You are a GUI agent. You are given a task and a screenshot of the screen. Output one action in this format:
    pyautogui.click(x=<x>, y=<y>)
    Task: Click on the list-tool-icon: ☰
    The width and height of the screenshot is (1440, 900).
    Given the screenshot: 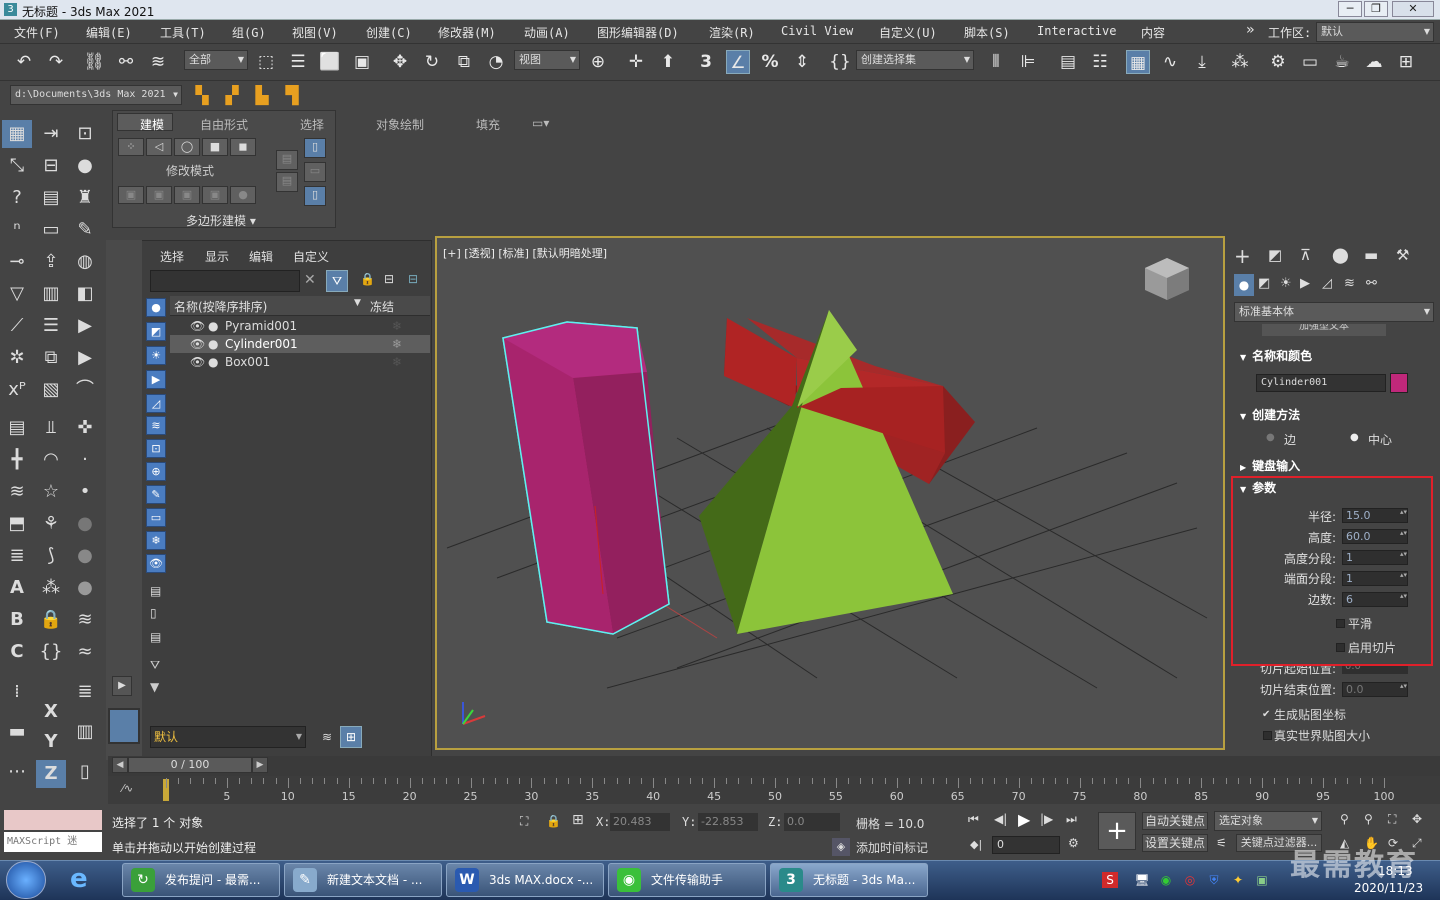 What is the action you would take?
    pyautogui.click(x=51, y=326)
    